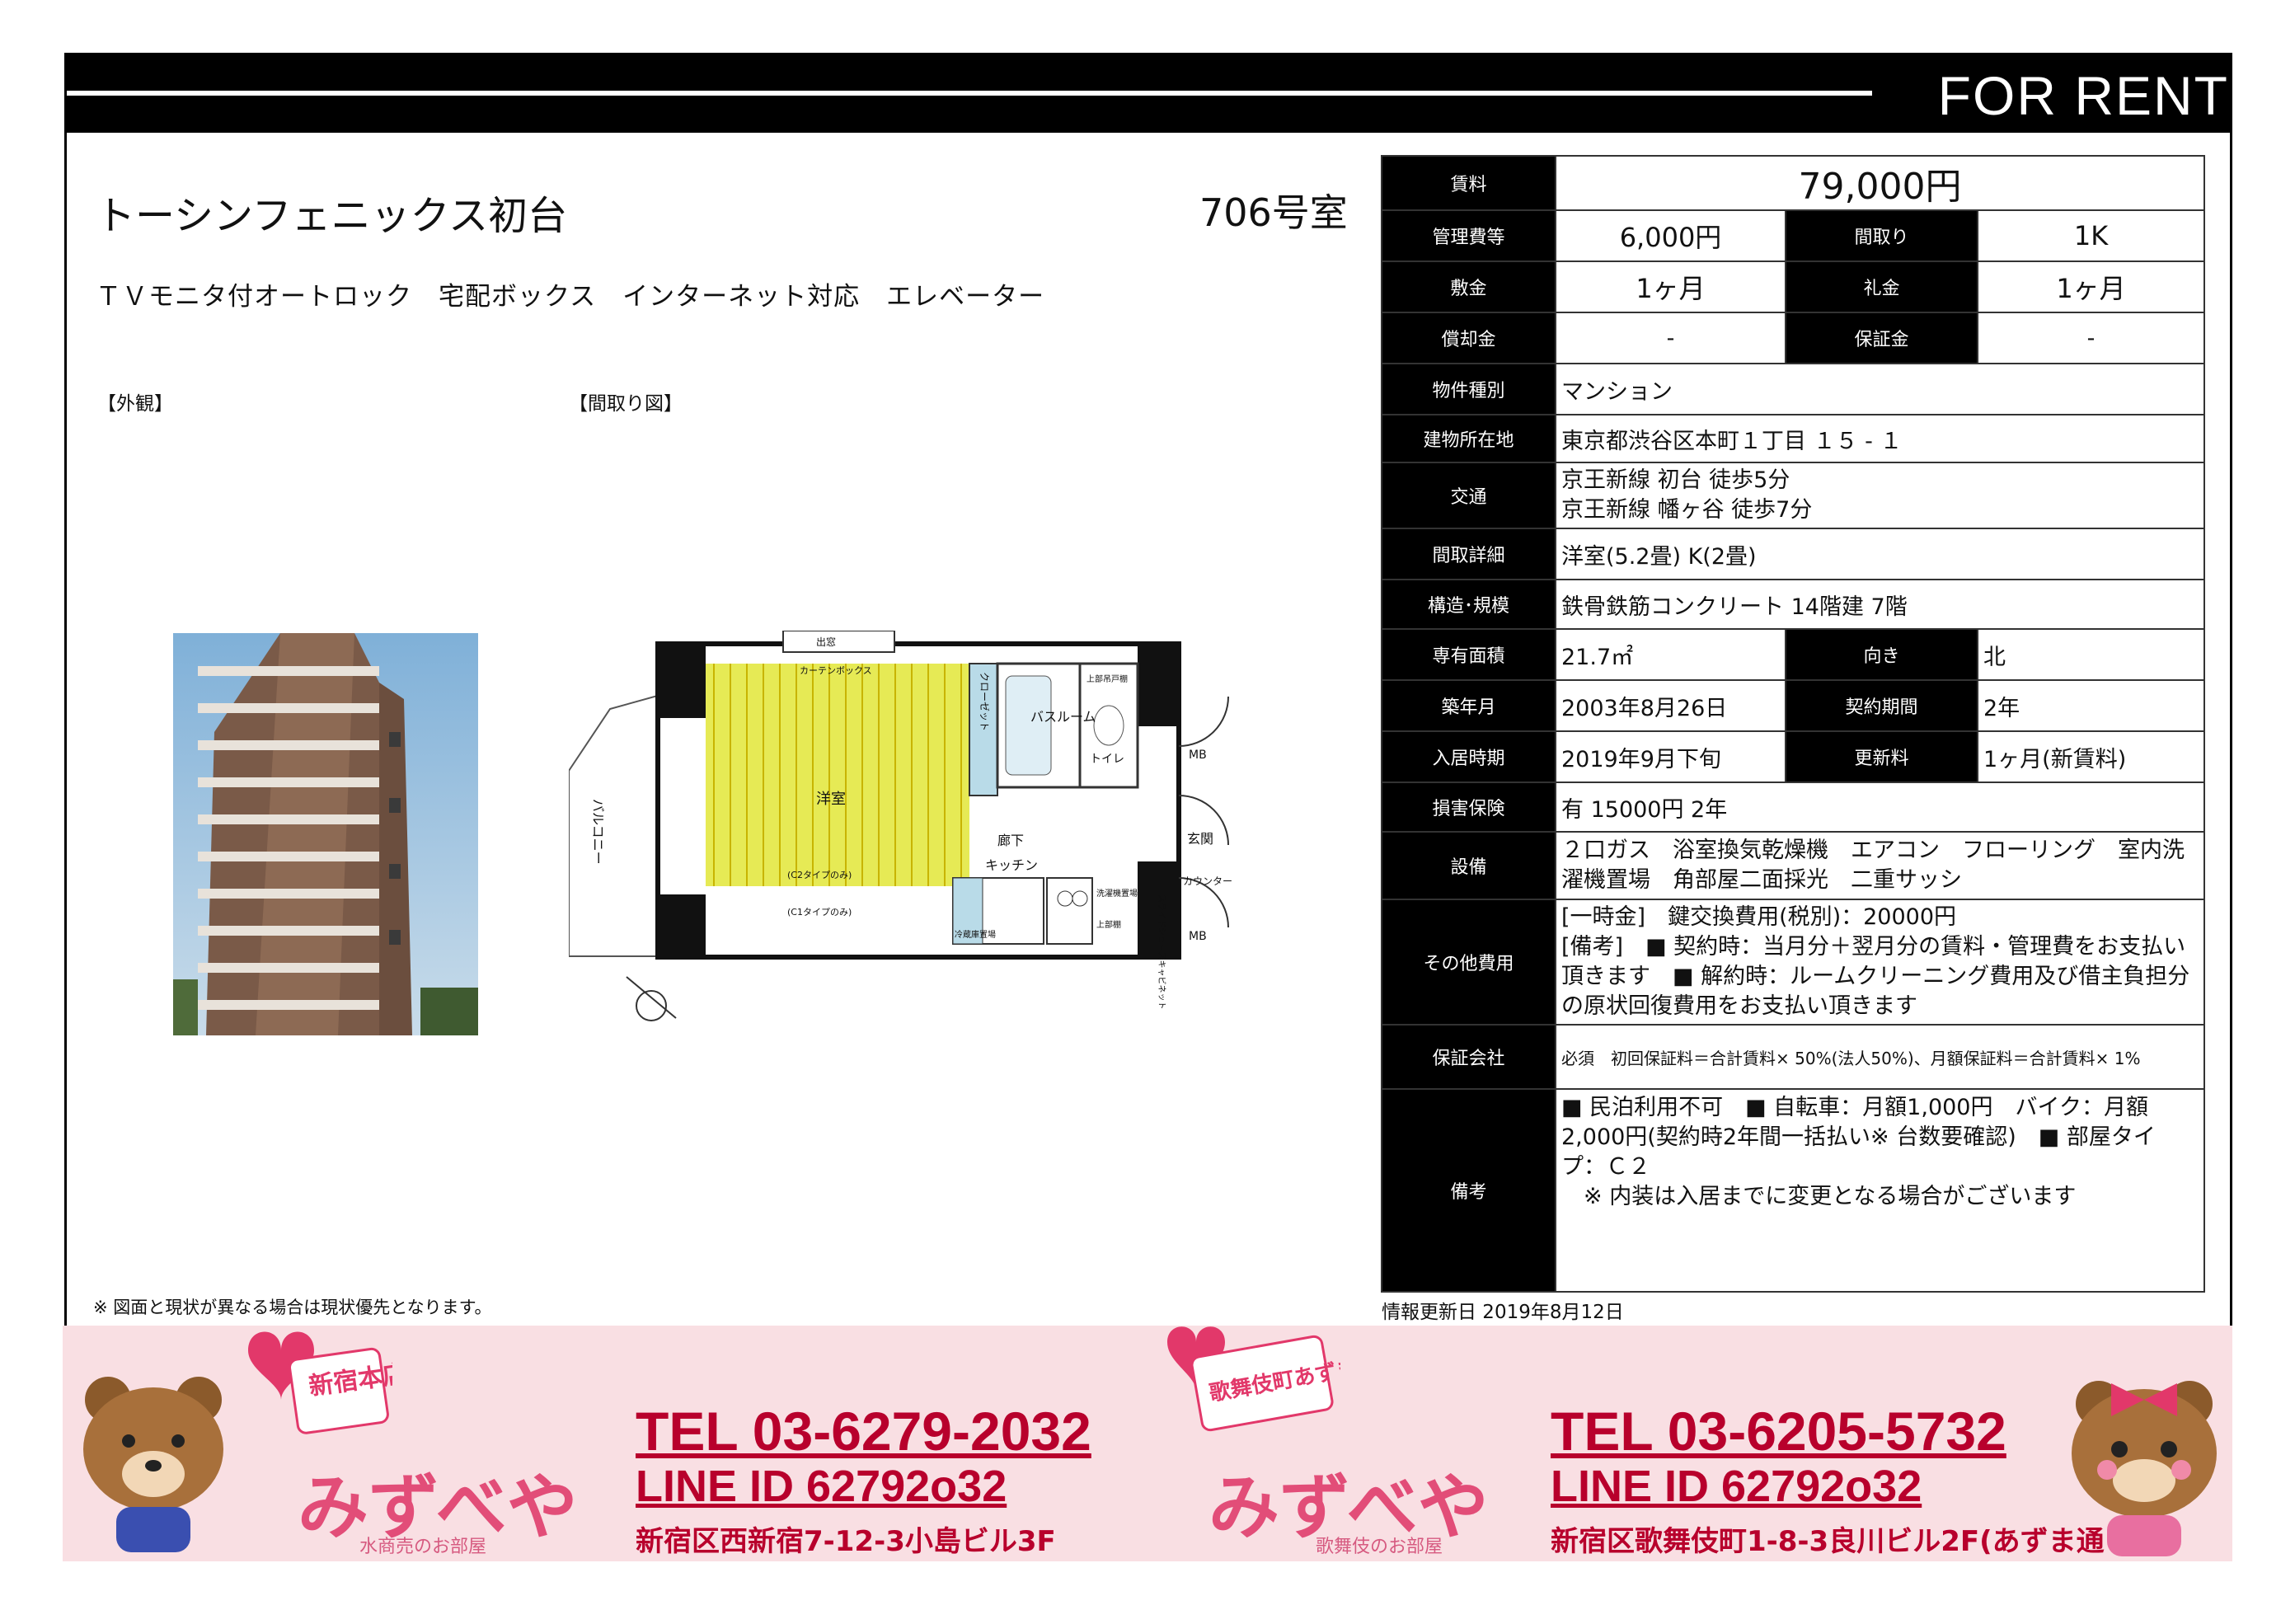  I want to click on keymoney-value: 1ヶ月, so click(2091, 287).